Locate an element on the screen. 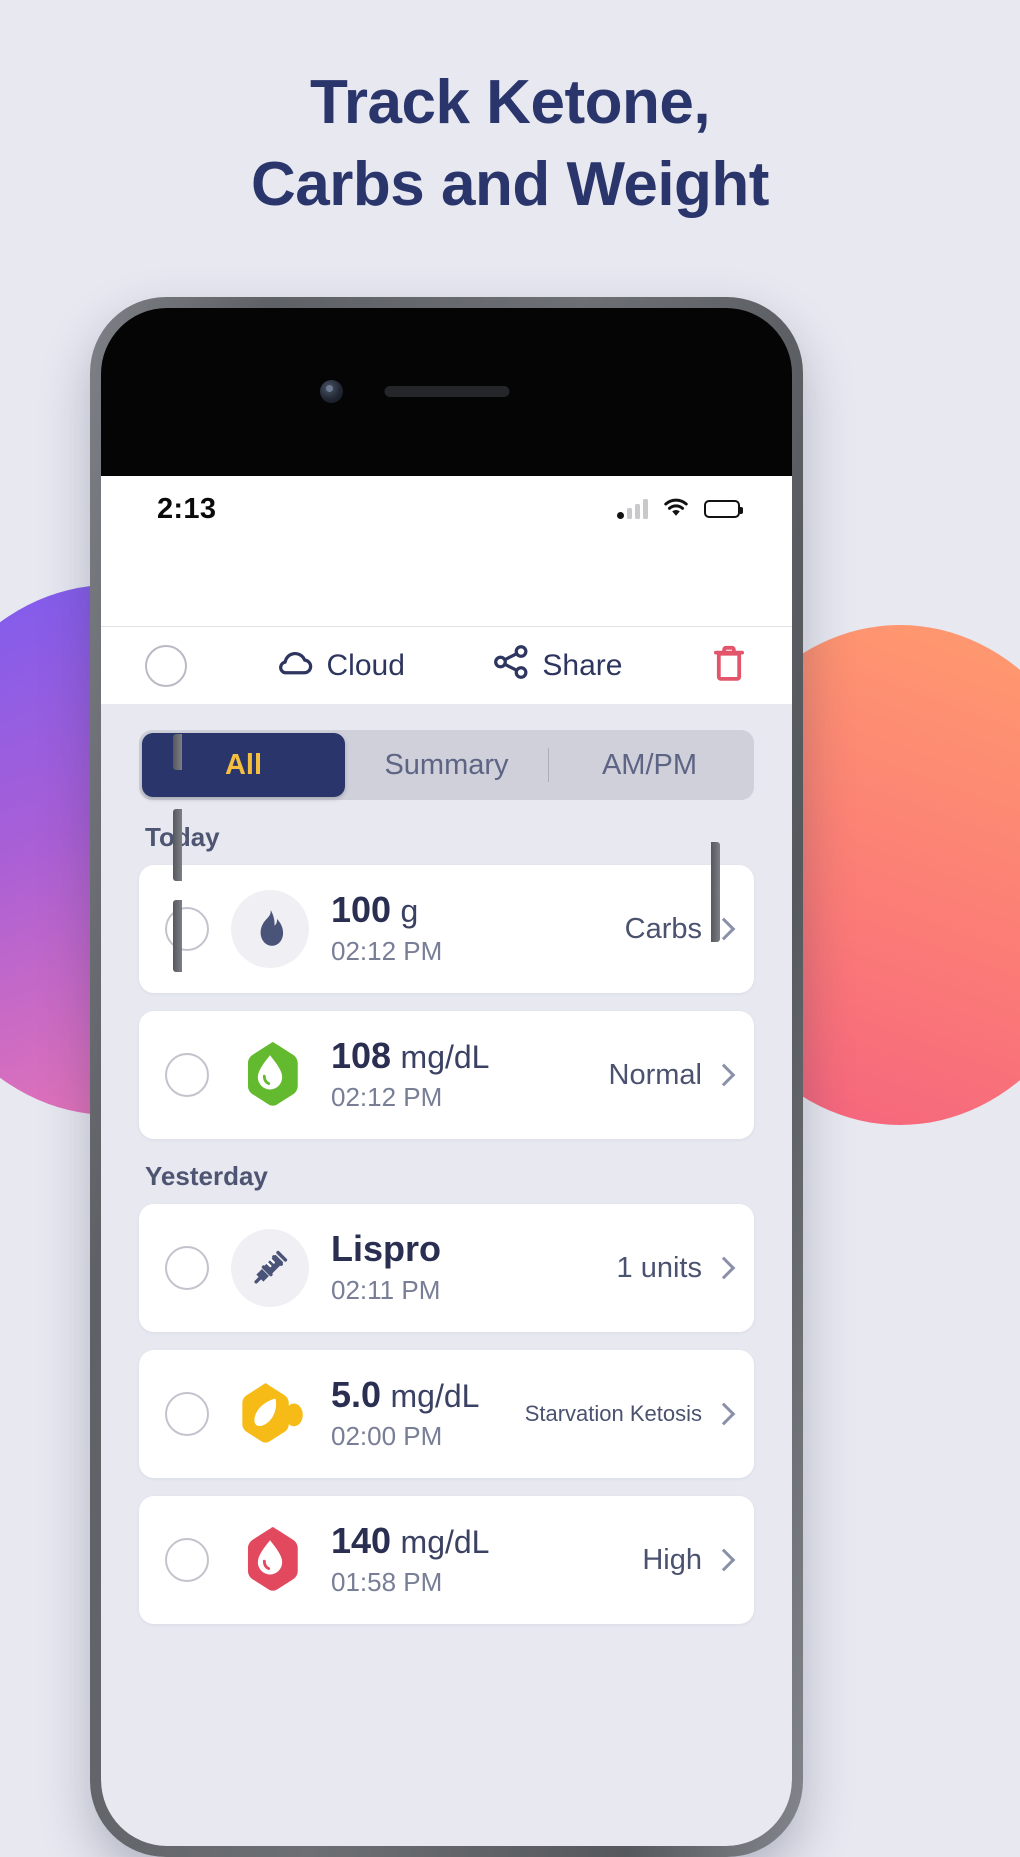 This screenshot has width=1020, height=1857. share-button-label: Share is located at coordinates (582, 665).